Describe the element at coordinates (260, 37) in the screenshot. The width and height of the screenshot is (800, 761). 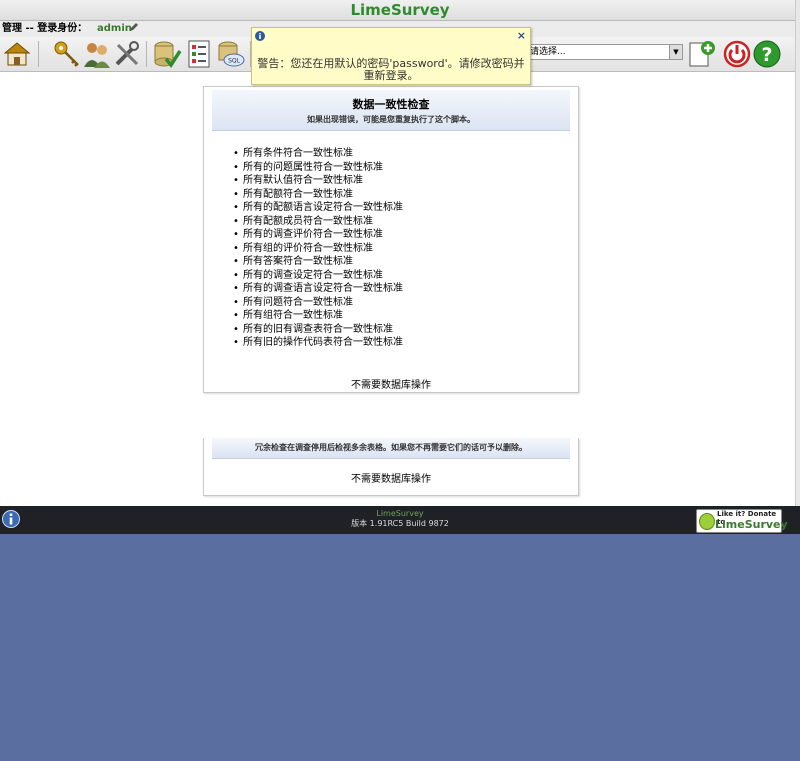
I see `info-icon` at that location.